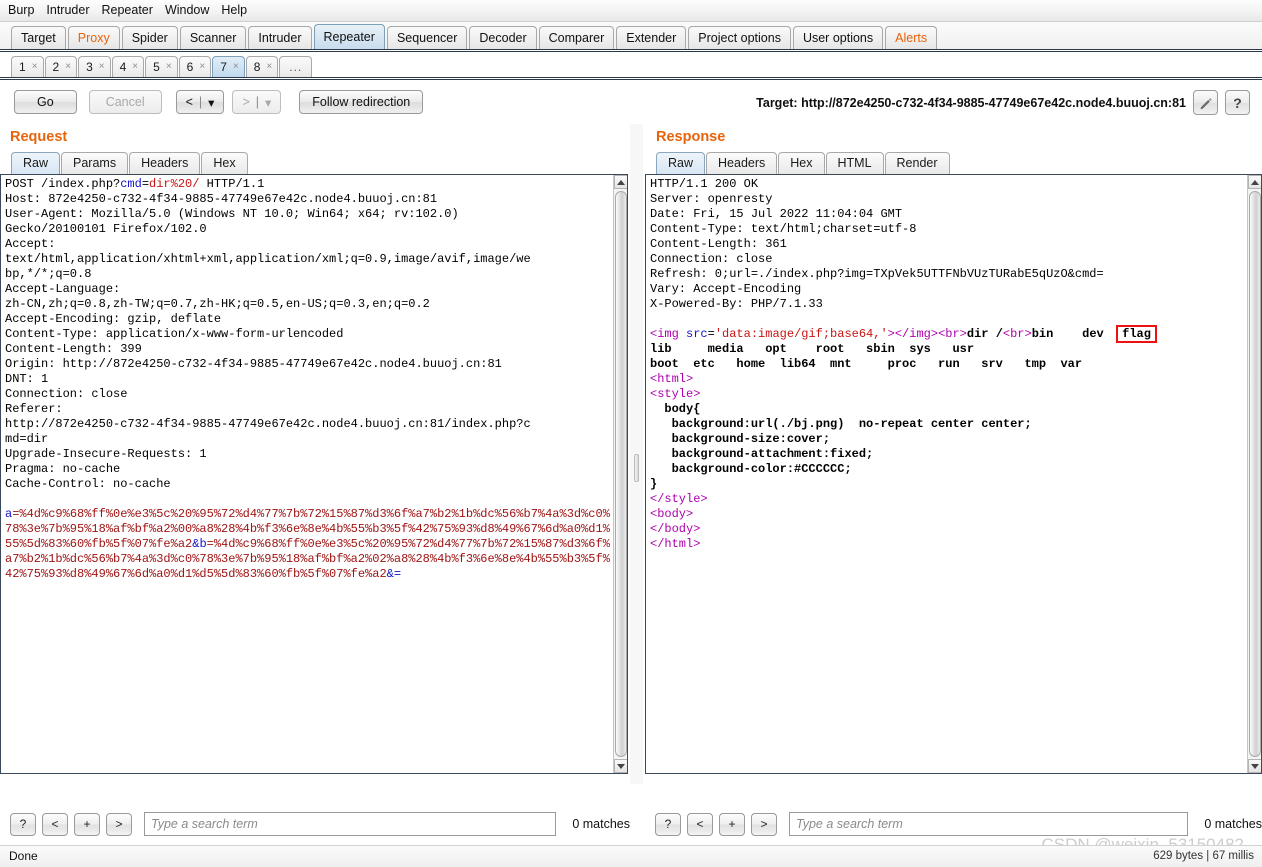 Image resolution: width=1262 pixels, height=867 pixels. I want to click on repeater-tab-label: 7, so click(223, 67).